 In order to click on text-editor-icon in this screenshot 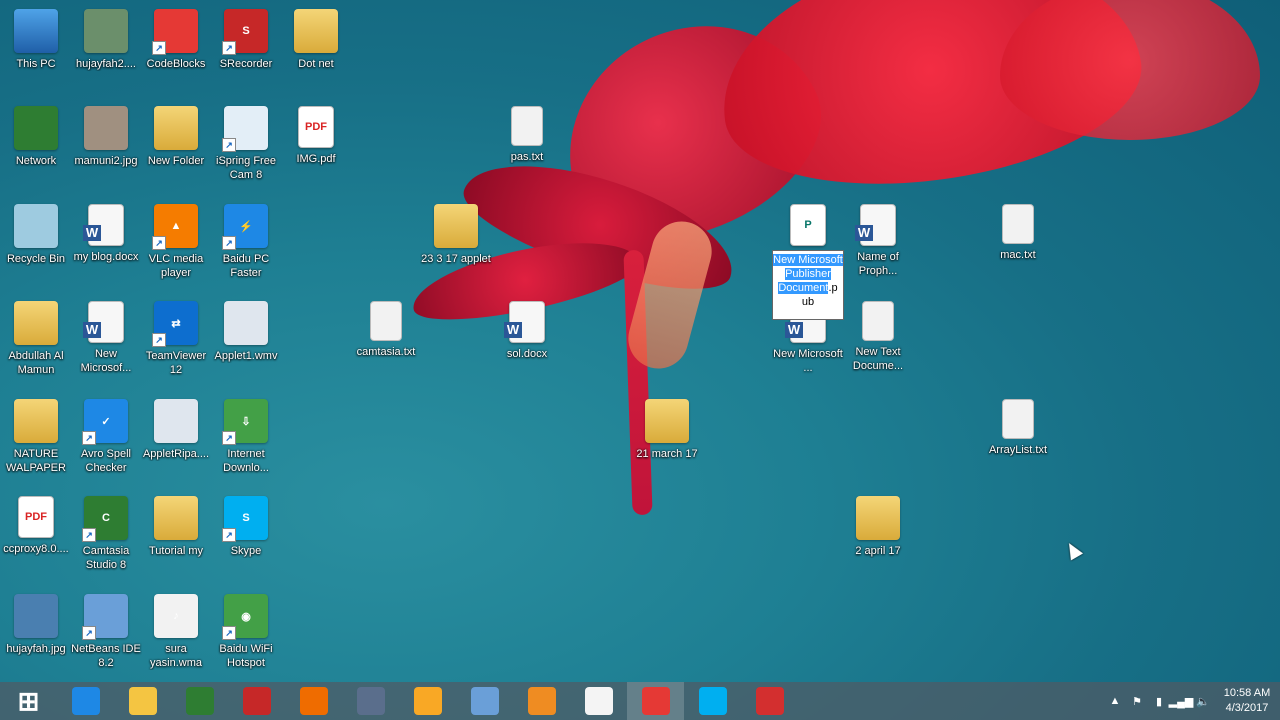, I will do `click(370, 701)`.